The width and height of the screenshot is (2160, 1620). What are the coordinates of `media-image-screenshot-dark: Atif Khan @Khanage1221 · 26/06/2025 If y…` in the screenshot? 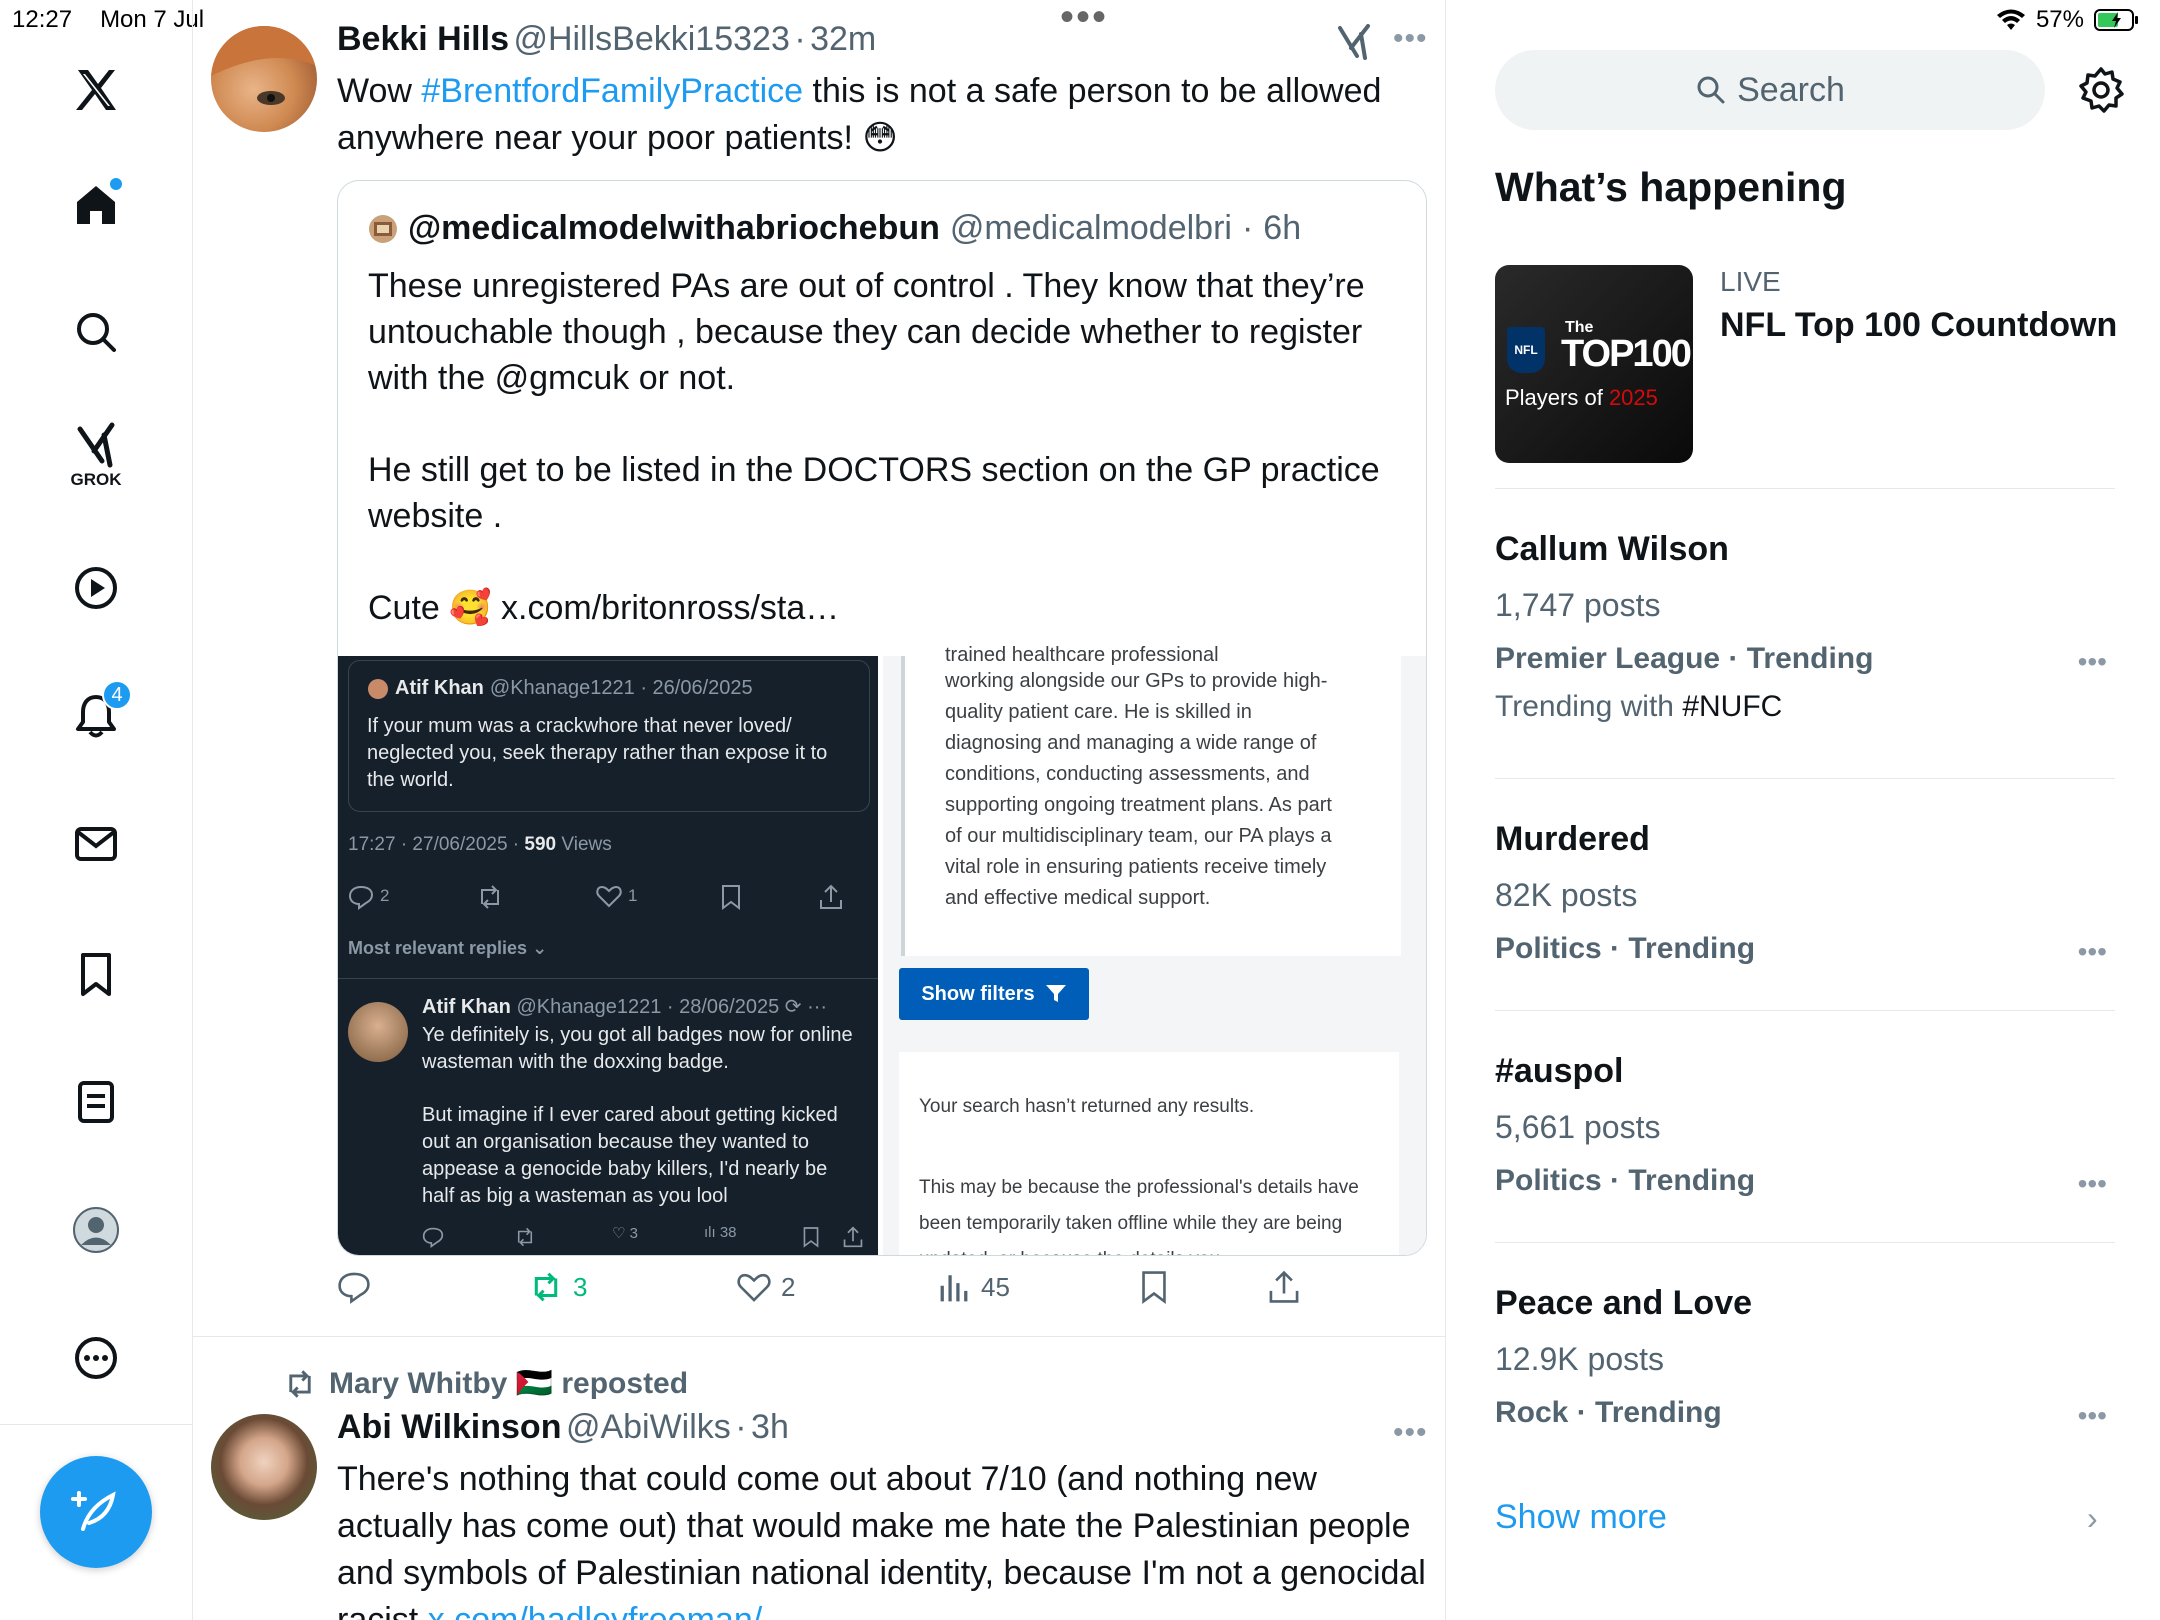 It's located at (608, 955).